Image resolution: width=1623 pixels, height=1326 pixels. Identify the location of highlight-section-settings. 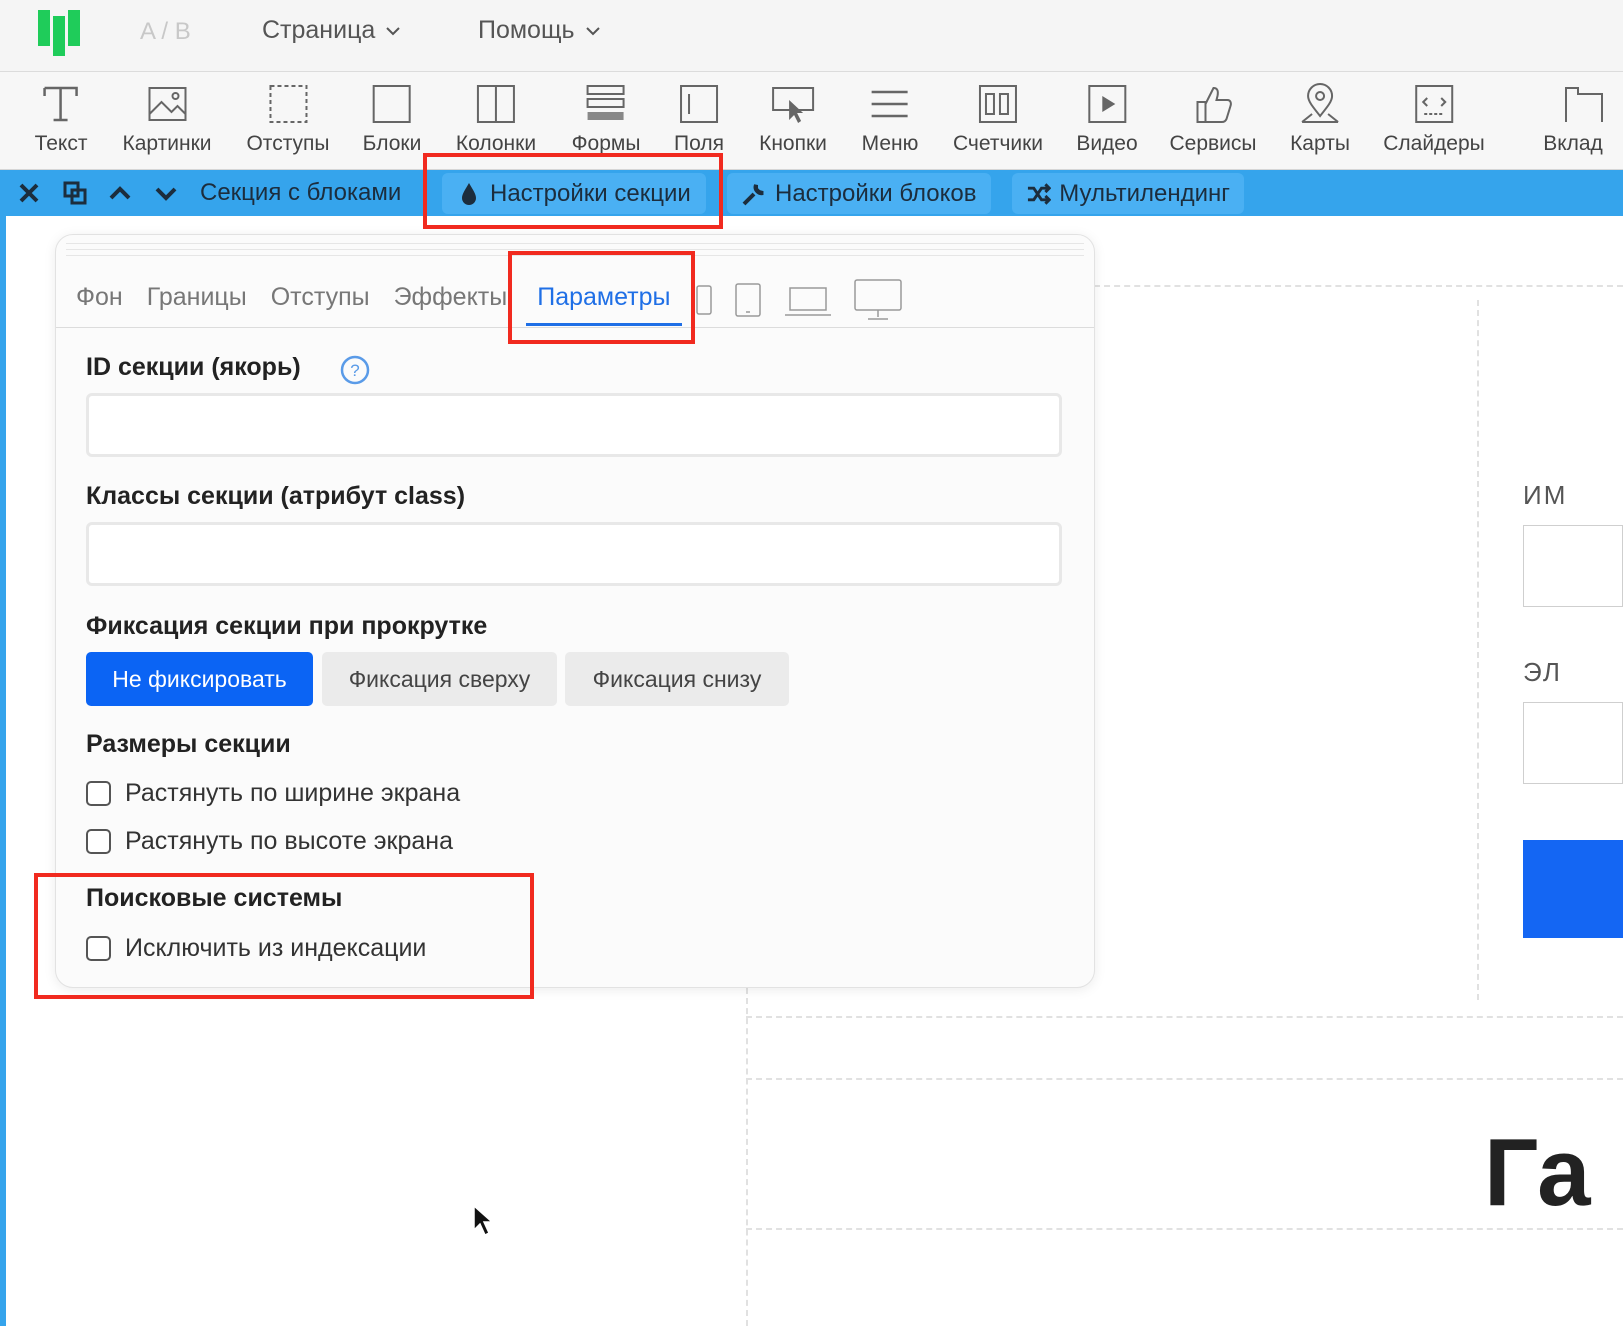
(573, 191).